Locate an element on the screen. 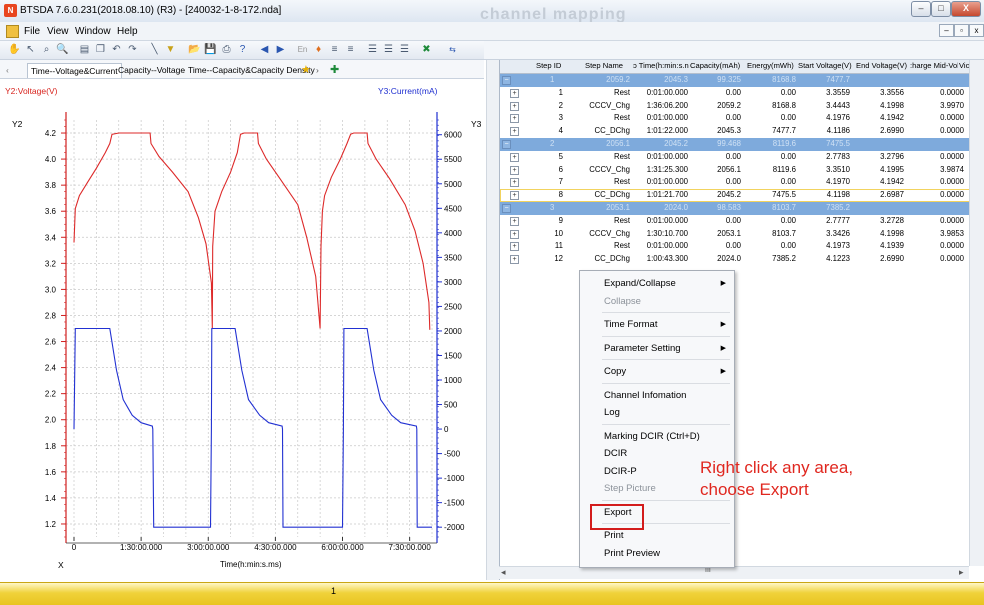  en-icon: En is located at coordinates (302, 49).